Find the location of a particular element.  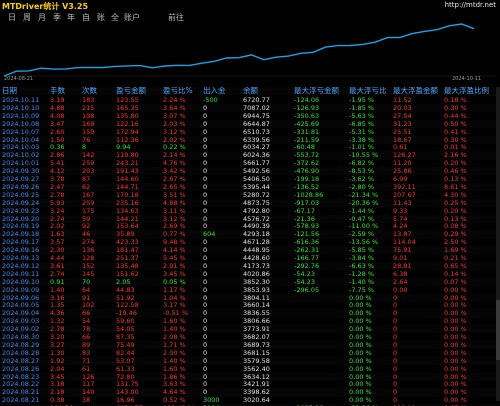

trades-cell: 次数 is located at coordinates (89, 91).